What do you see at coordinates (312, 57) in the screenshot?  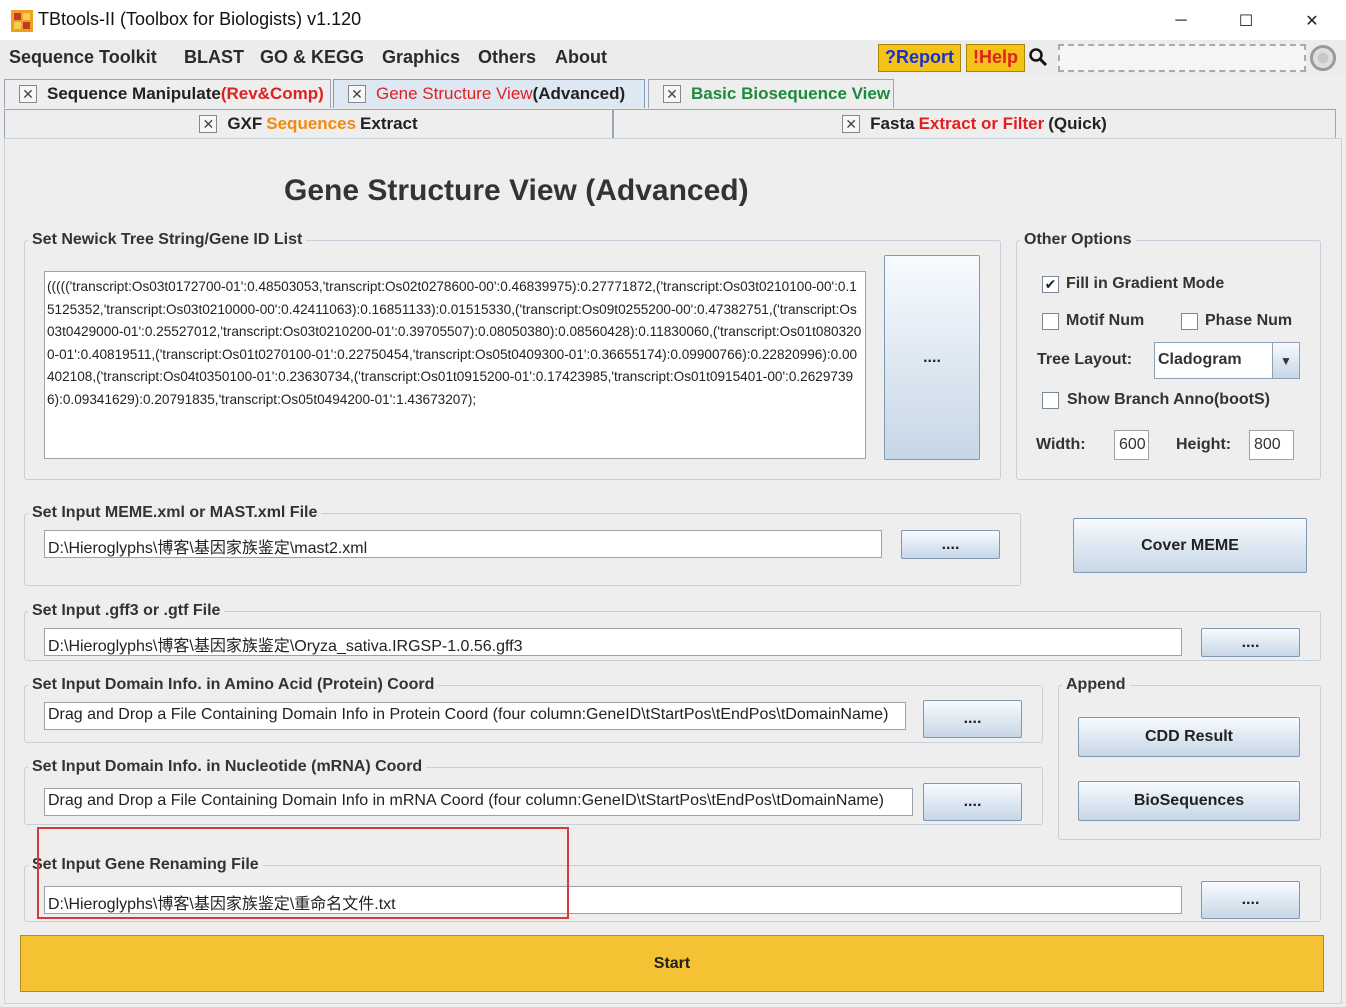 I see `menu-go-kegg: GO & KEGG` at bounding box center [312, 57].